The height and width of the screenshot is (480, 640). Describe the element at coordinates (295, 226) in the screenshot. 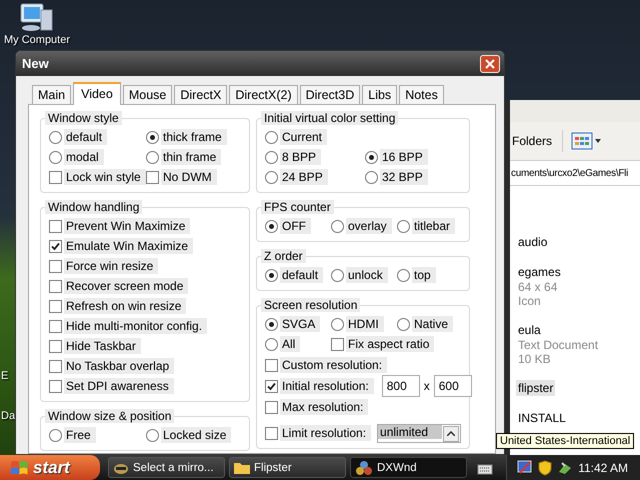

I see `option-label: OFF` at that location.